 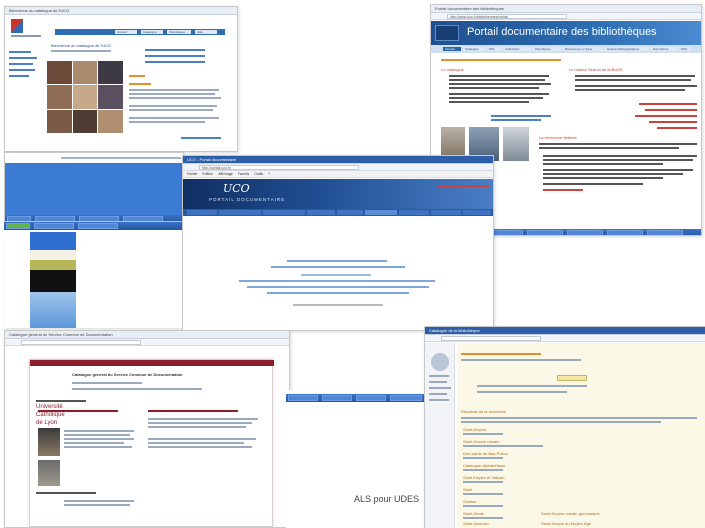 I want to click on nav-tab: Plan, so click(x=494, y=49).